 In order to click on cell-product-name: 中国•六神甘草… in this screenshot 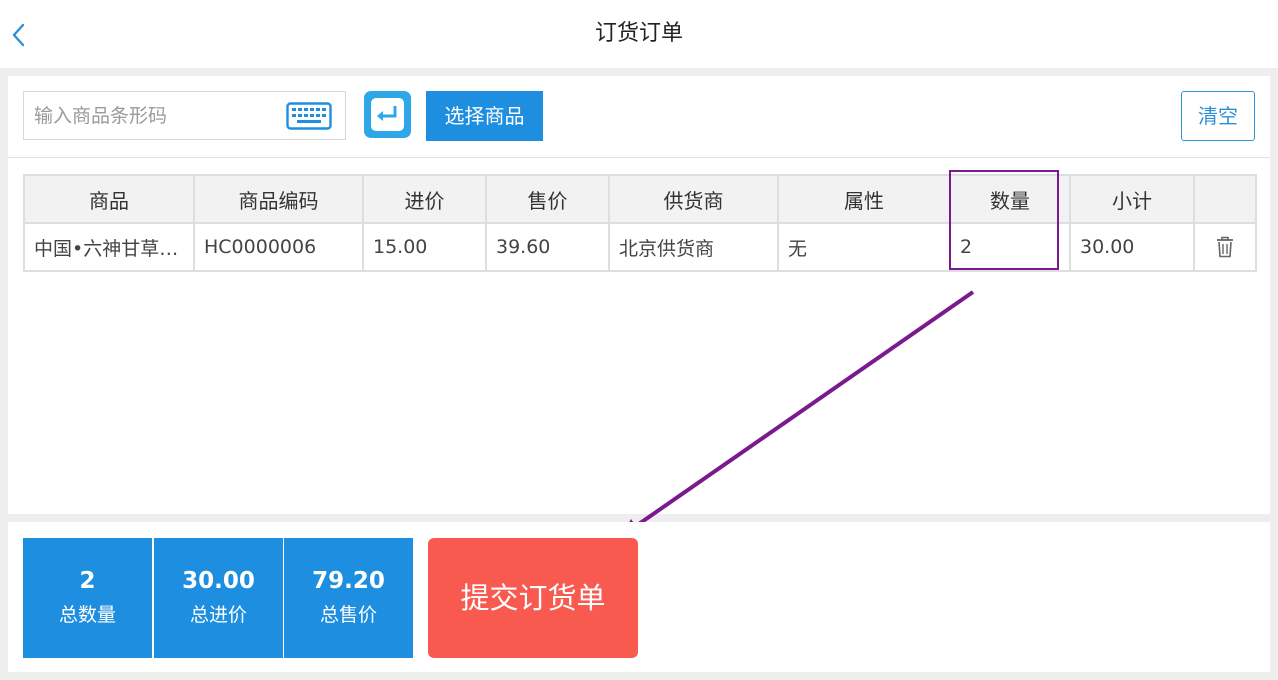, I will do `click(109, 247)`.